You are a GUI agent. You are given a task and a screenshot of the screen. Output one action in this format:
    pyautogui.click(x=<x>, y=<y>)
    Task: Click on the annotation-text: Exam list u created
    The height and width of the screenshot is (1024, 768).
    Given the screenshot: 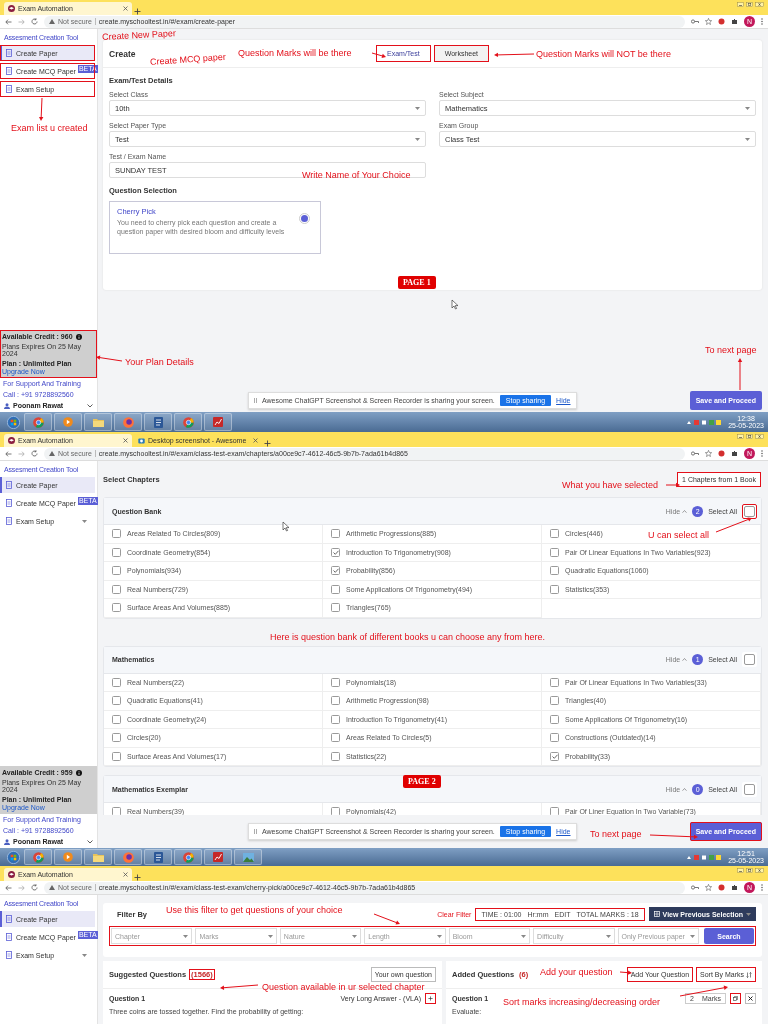 What is the action you would take?
    pyautogui.click(x=49, y=128)
    